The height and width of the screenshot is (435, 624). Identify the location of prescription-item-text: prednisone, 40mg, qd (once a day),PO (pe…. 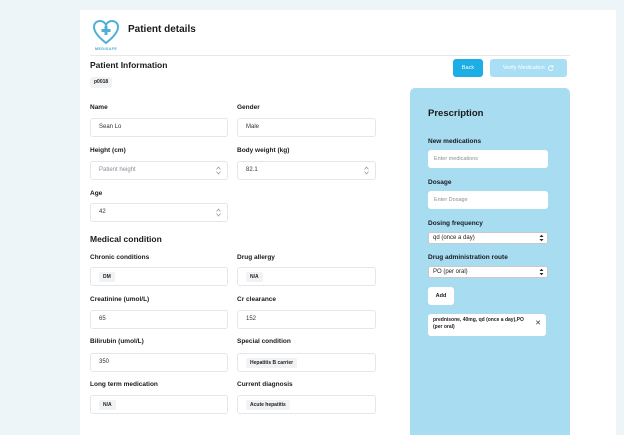
(478, 323).